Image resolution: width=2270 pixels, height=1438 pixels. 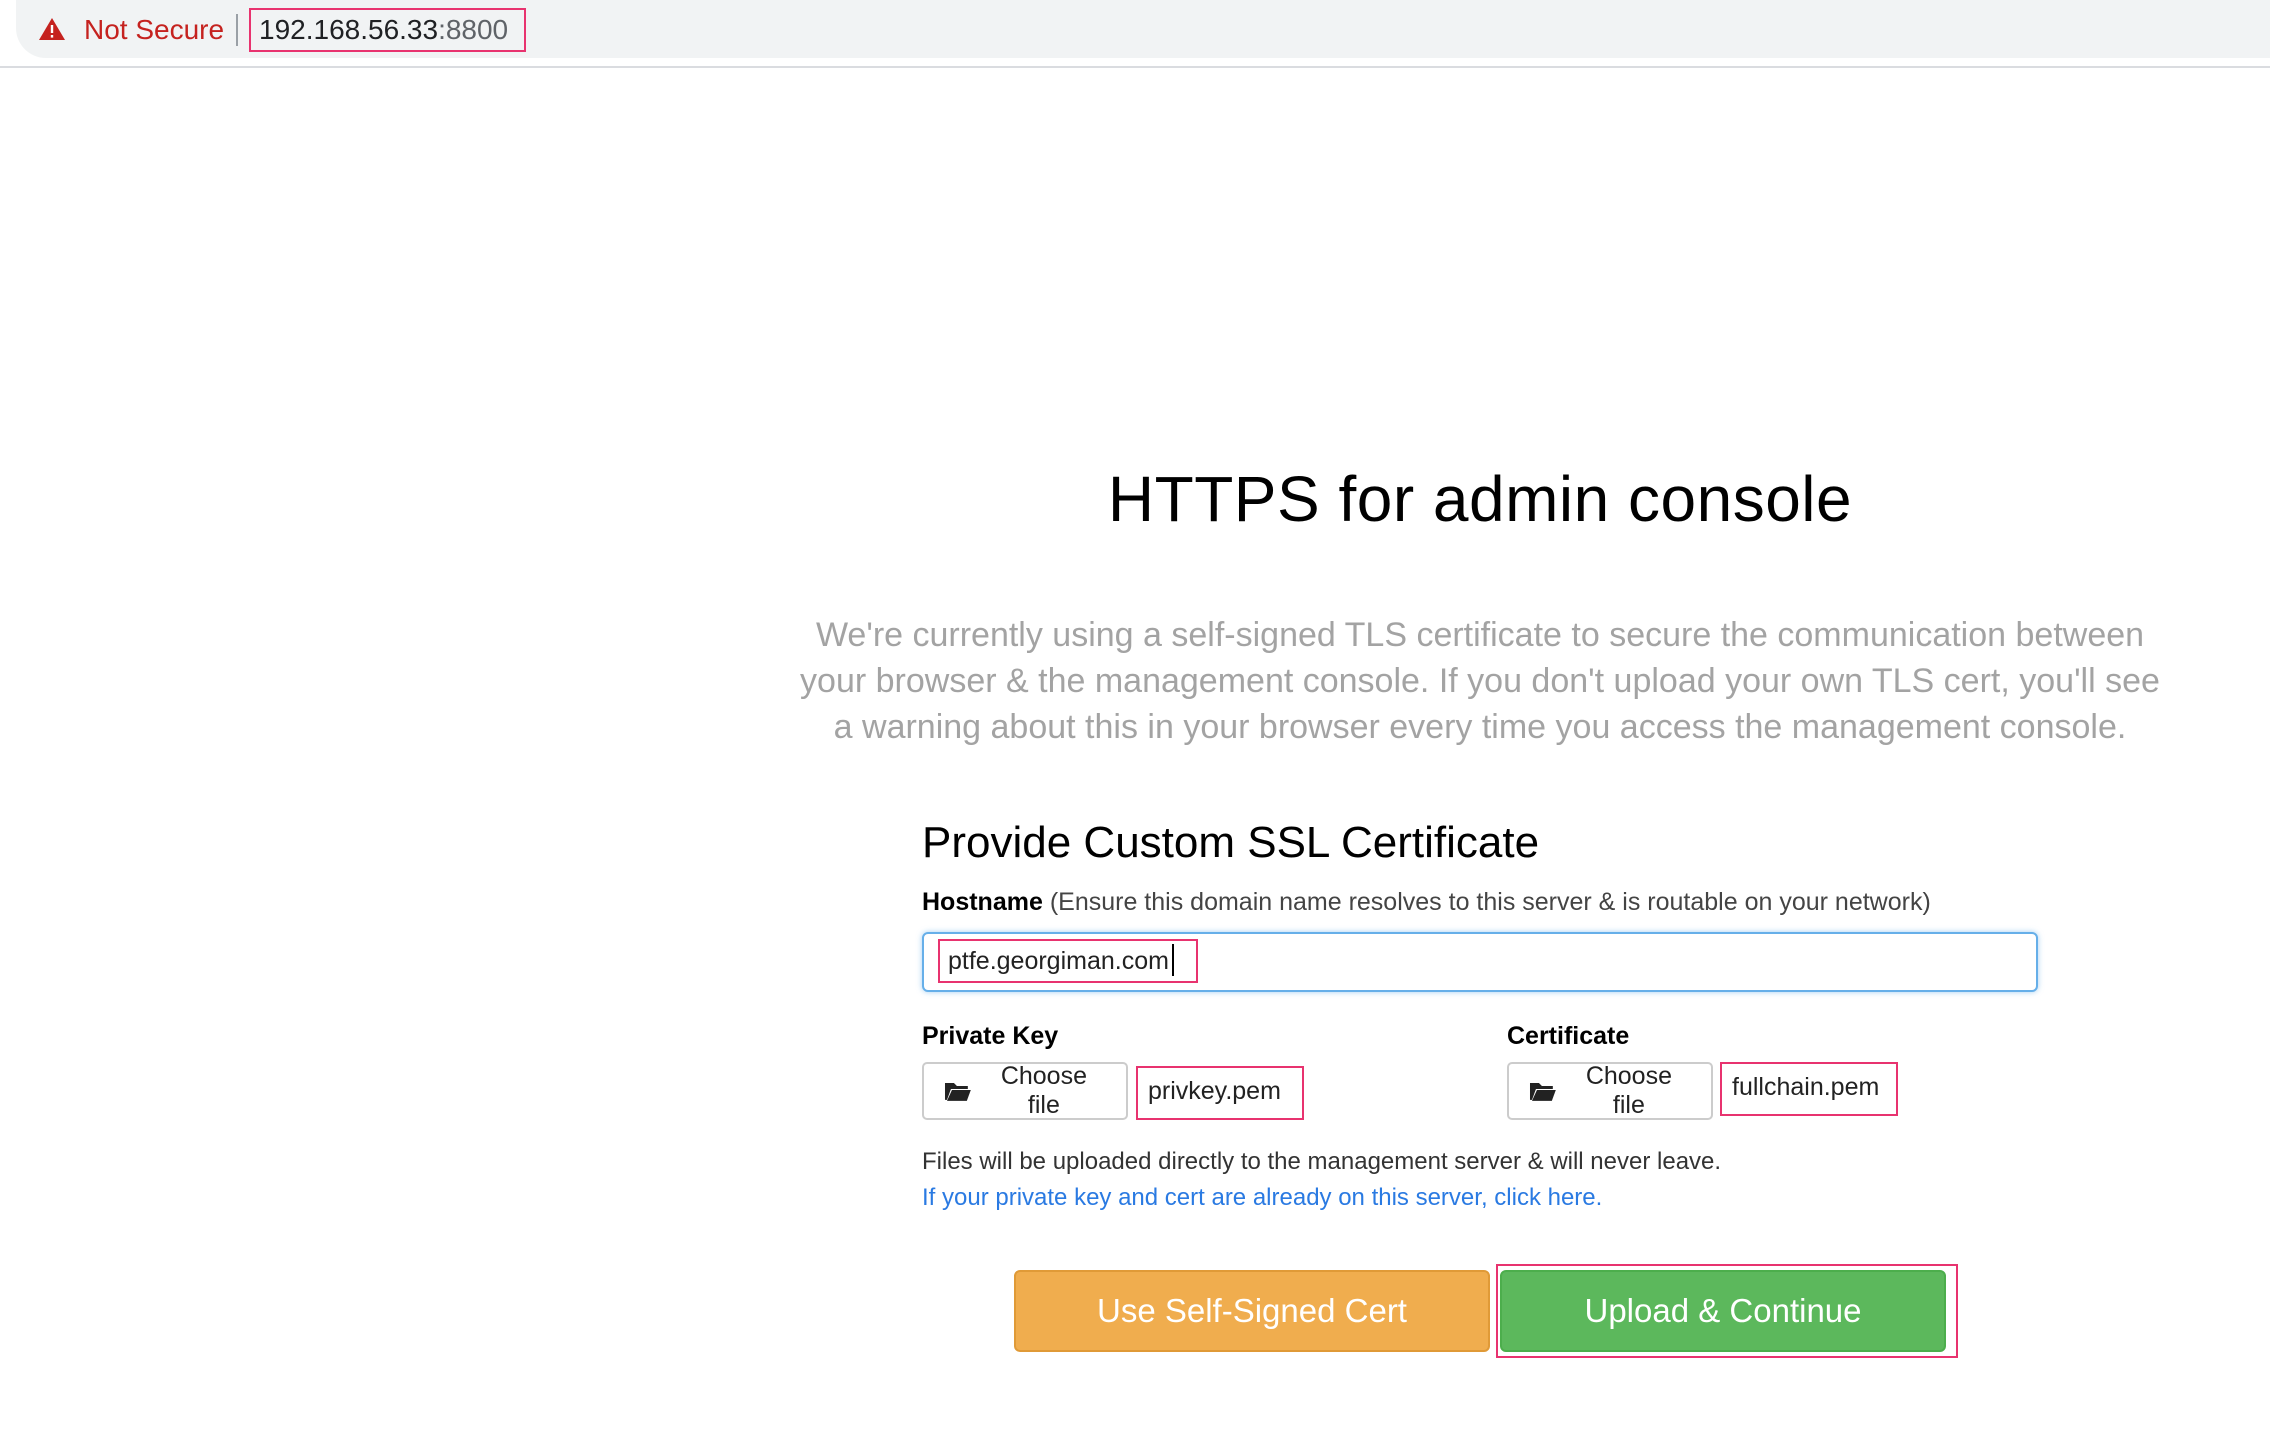 I want to click on certificate-choose-button: Choose file, so click(x=1610, y=1091).